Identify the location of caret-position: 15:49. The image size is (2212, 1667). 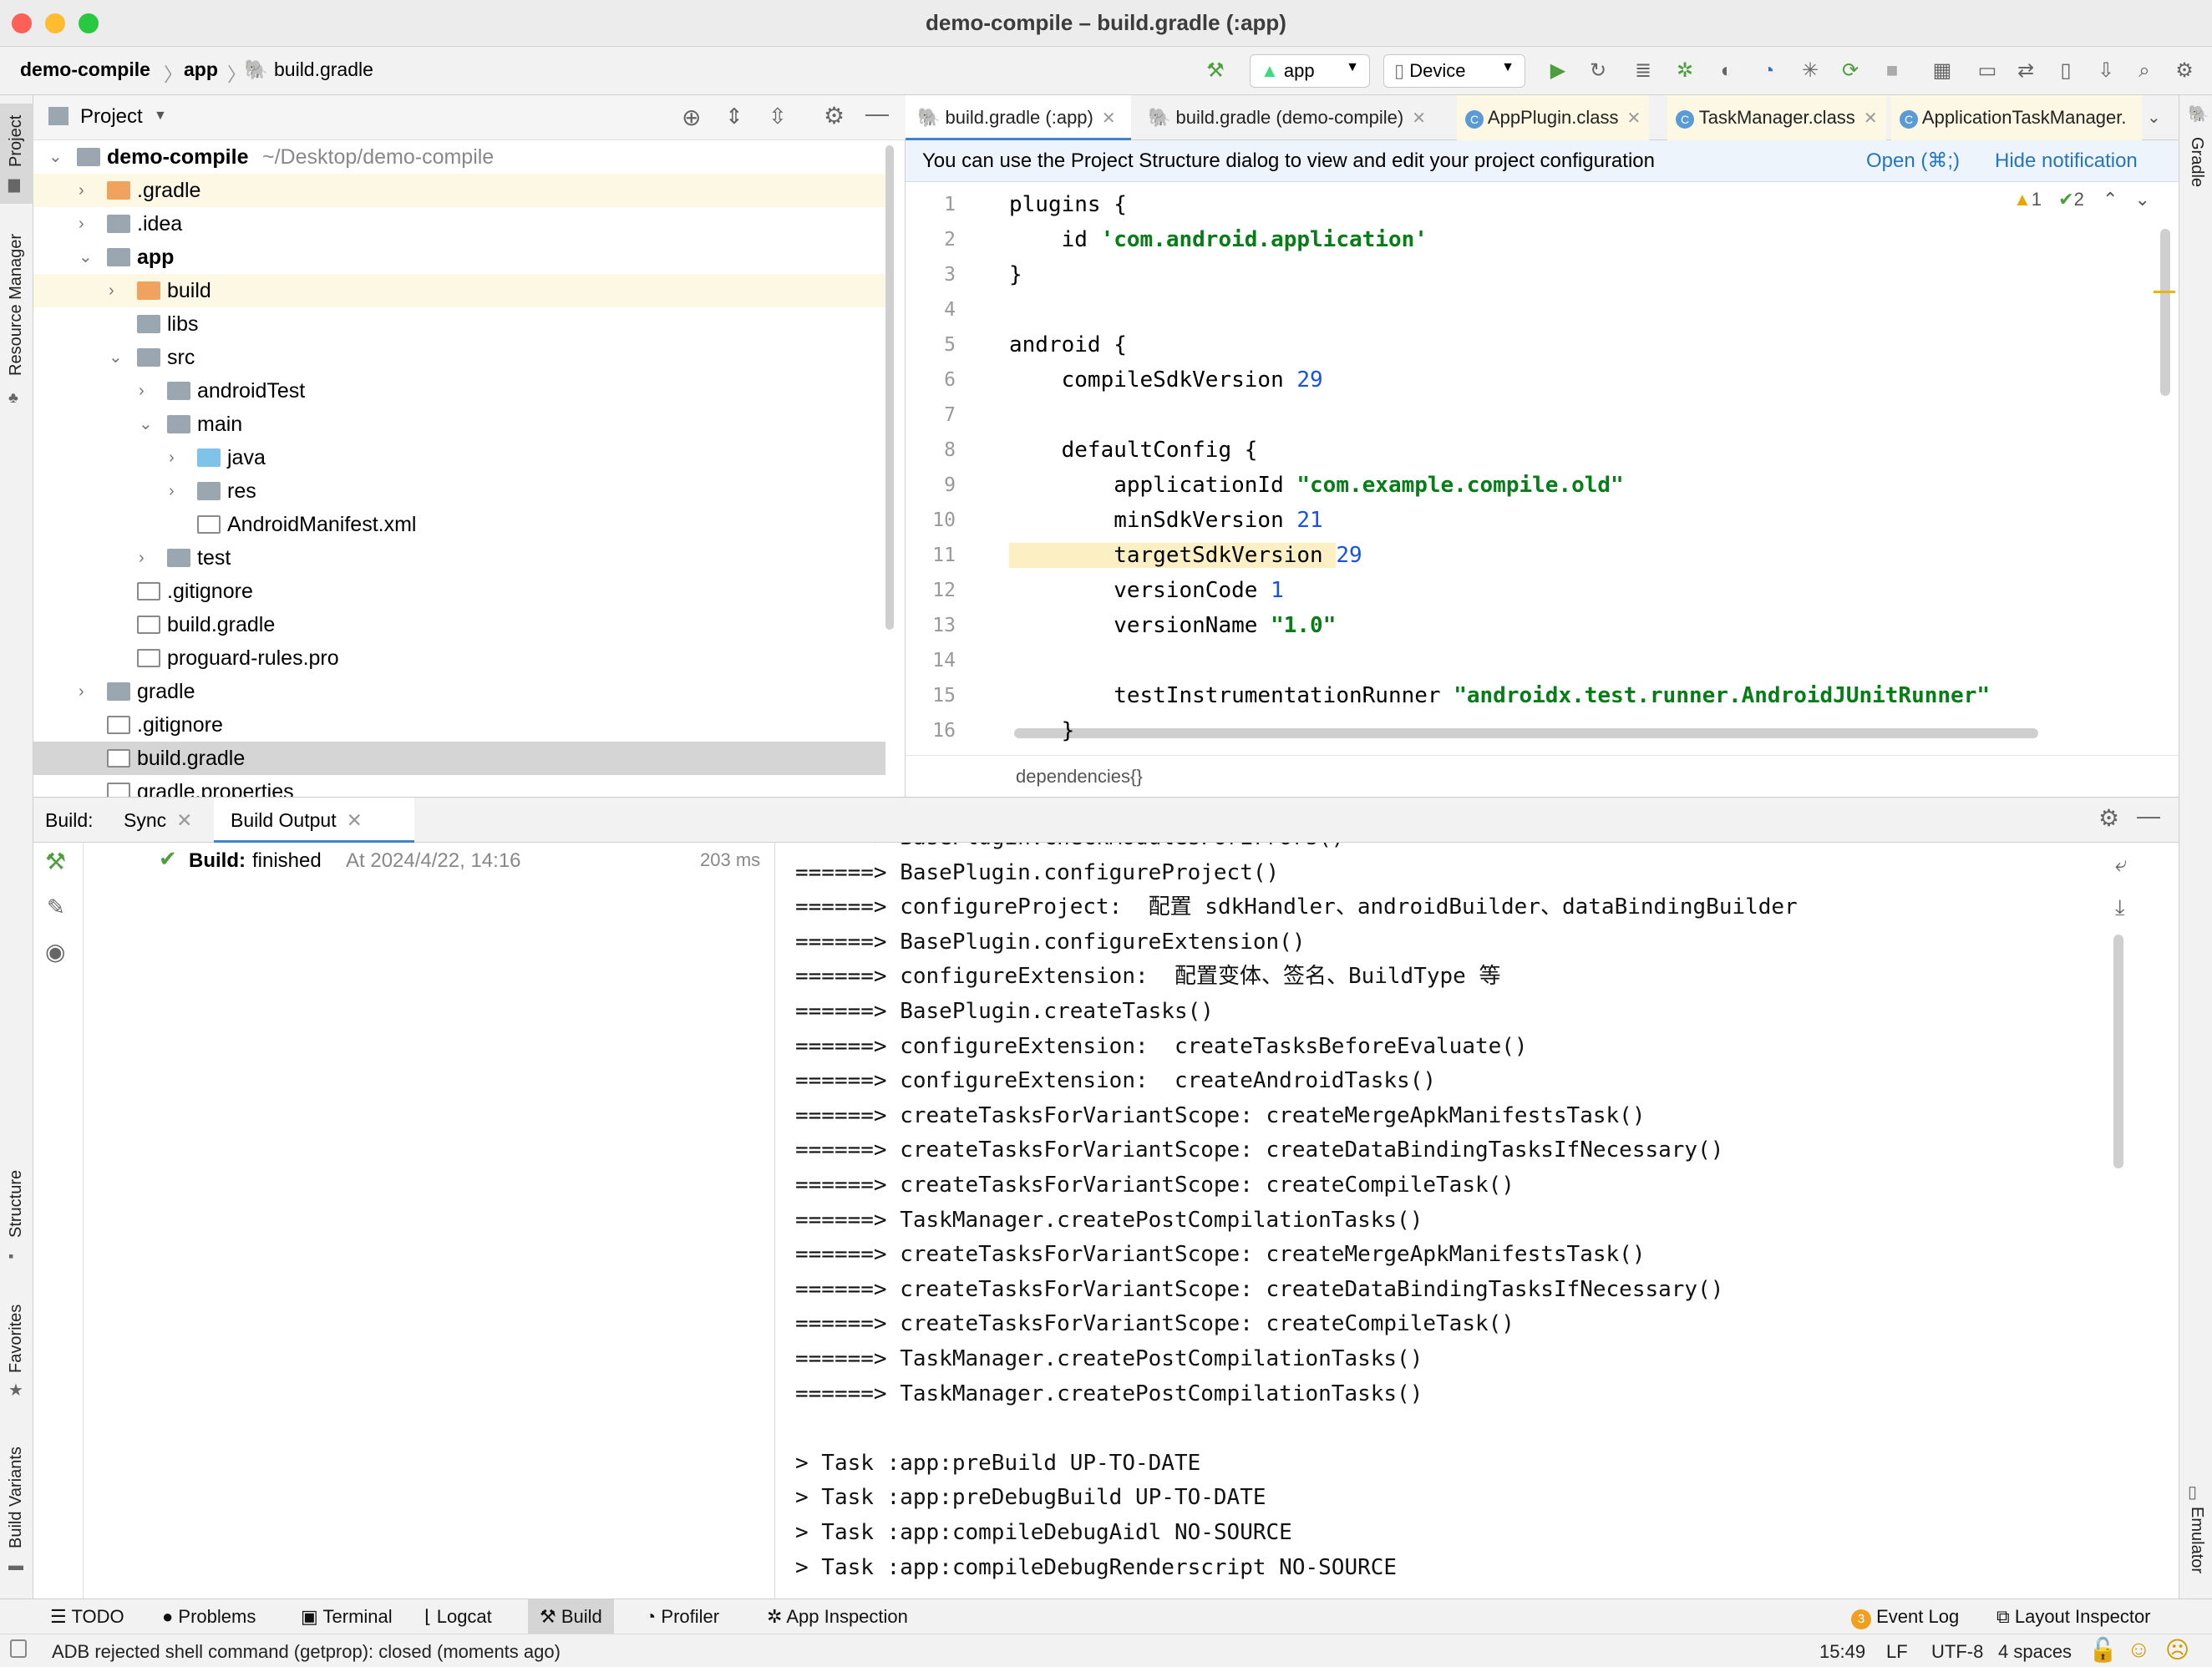
(1842, 1652).